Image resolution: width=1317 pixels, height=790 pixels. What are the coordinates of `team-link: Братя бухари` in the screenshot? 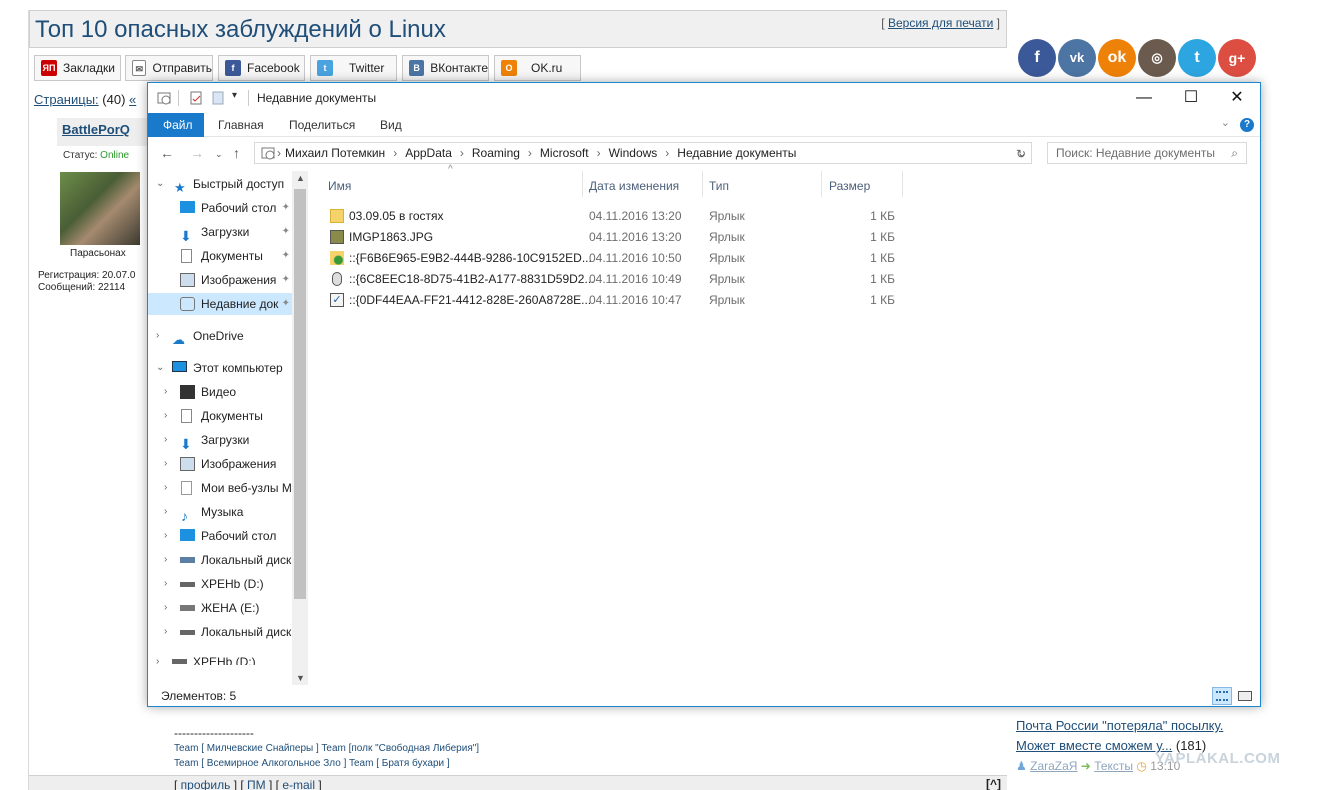 It's located at (413, 763).